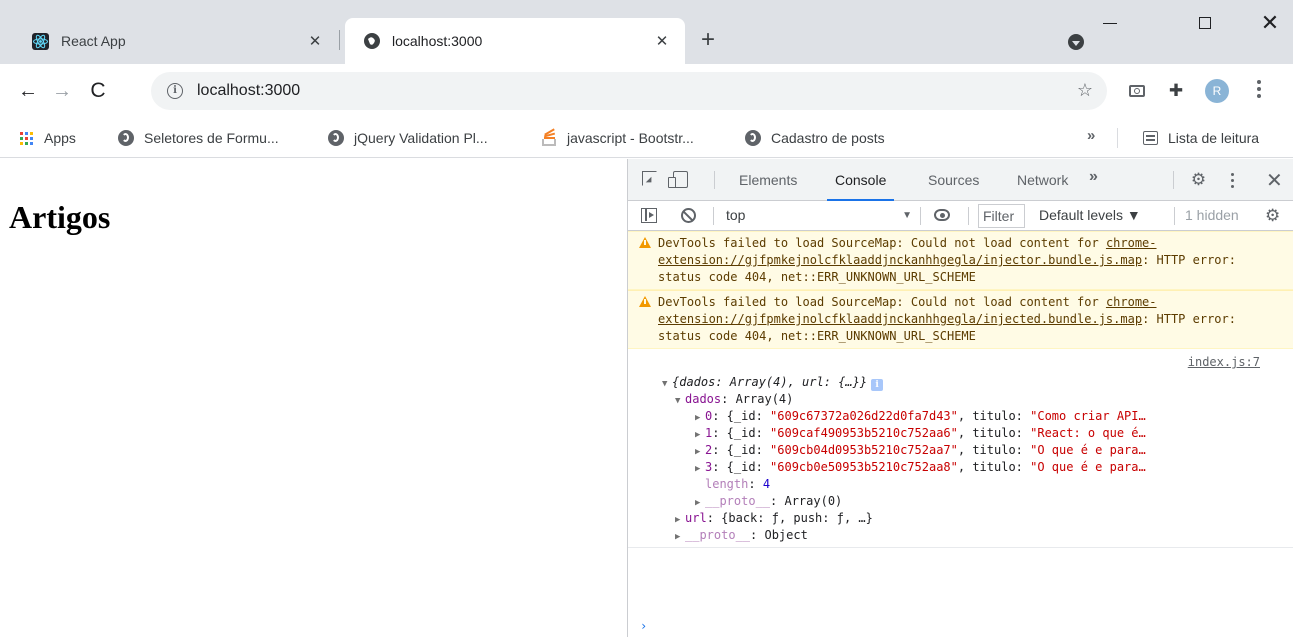 The height and width of the screenshot is (637, 1293). What do you see at coordinates (1091, 135) in the screenshot?
I see `bookmarks-more-chevron: »` at bounding box center [1091, 135].